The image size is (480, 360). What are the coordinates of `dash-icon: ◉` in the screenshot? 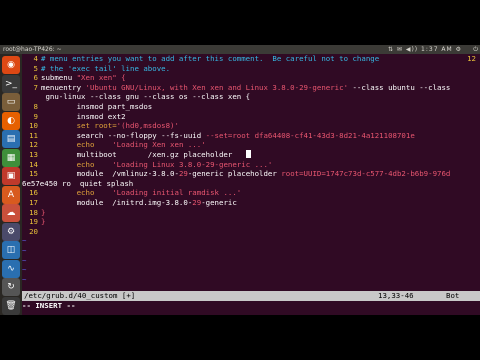 It's located at (11, 65).